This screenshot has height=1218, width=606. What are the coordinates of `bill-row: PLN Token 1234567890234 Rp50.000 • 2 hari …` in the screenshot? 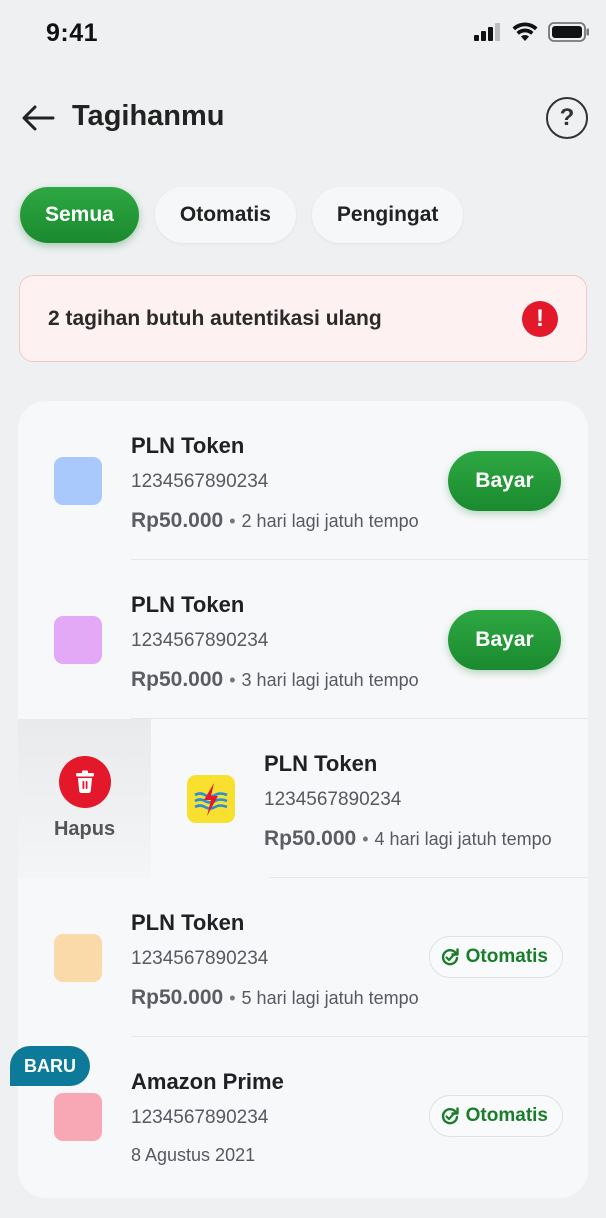 It's located at (303, 480).